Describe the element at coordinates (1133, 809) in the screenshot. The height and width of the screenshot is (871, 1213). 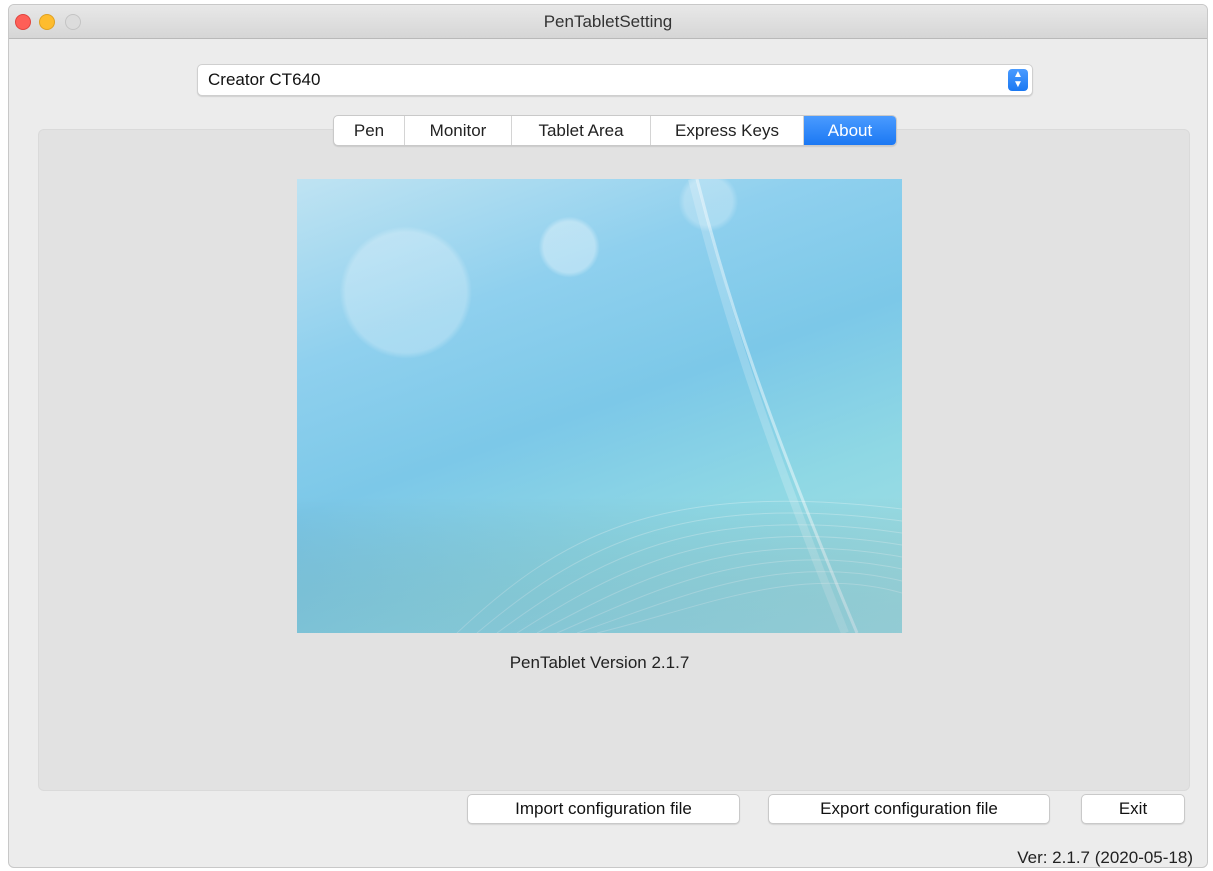
I see `exit-button: Exit` at that location.